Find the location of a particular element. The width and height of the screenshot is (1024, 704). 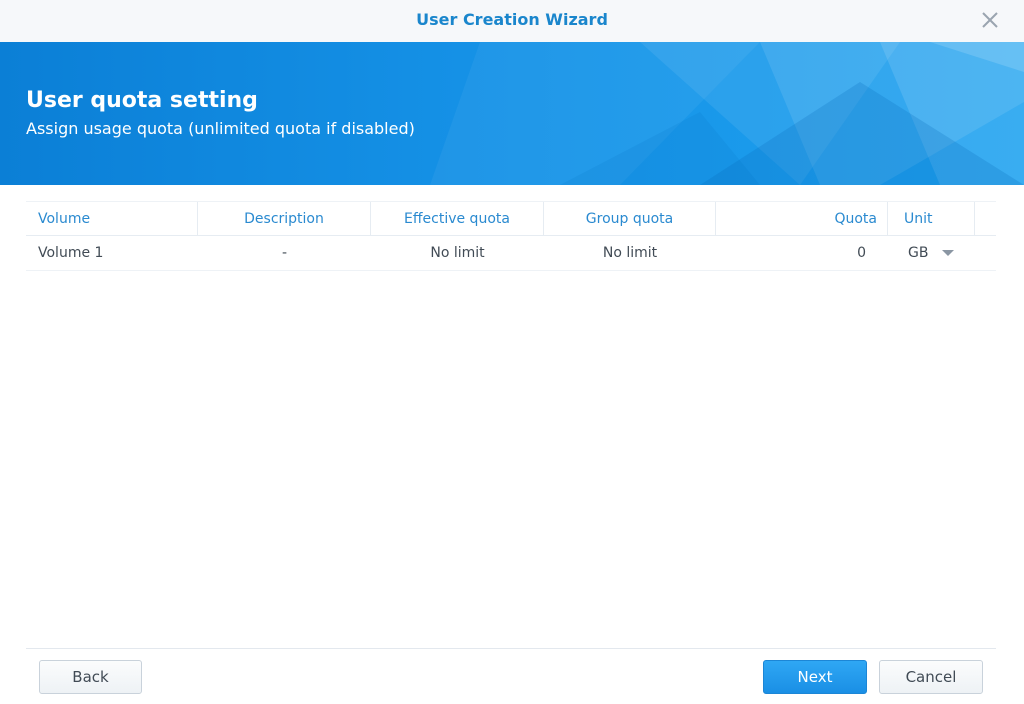

cell-quota-input: 0 is located at coordinates (802, 253).